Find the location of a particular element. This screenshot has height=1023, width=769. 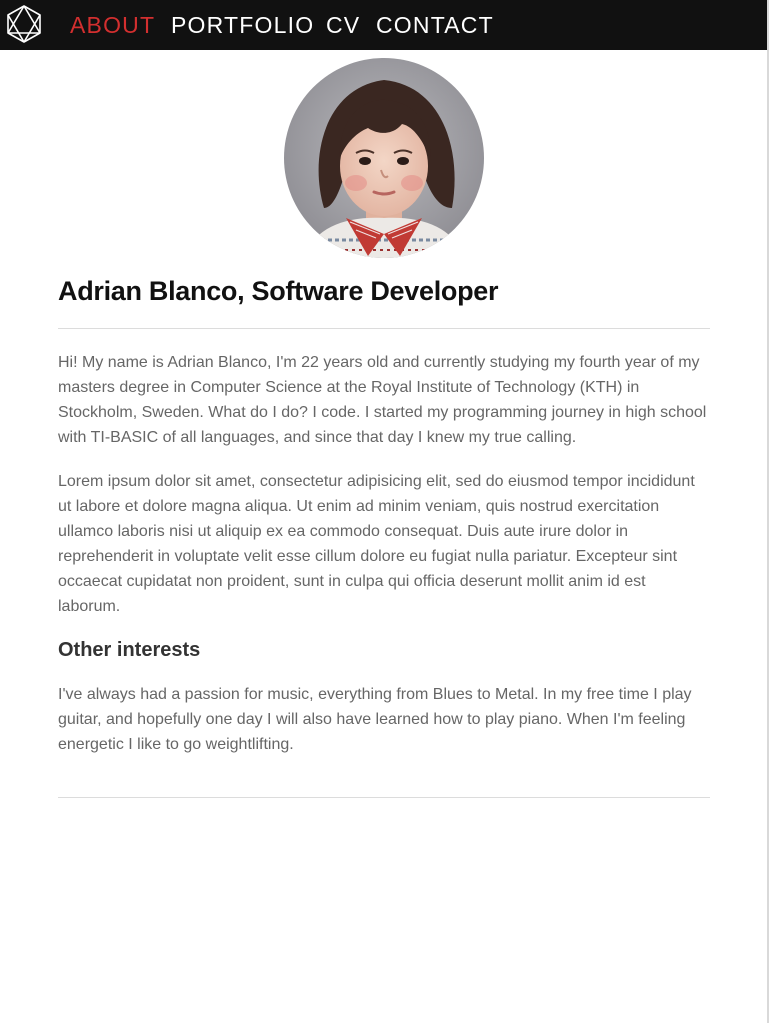

logo-icon is located at coordinates (24, 24).